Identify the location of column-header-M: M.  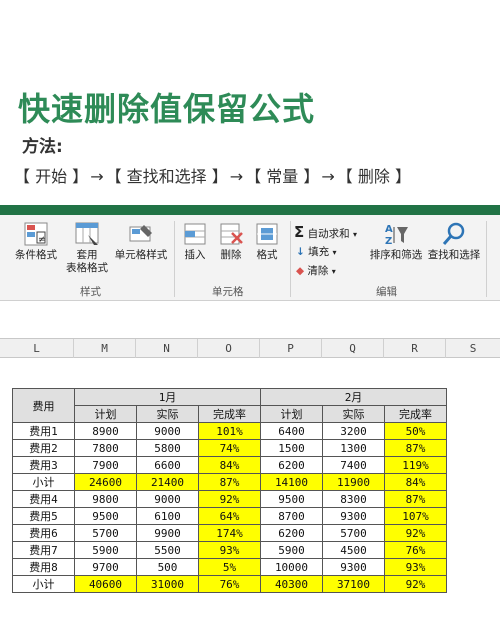
(105, 348).